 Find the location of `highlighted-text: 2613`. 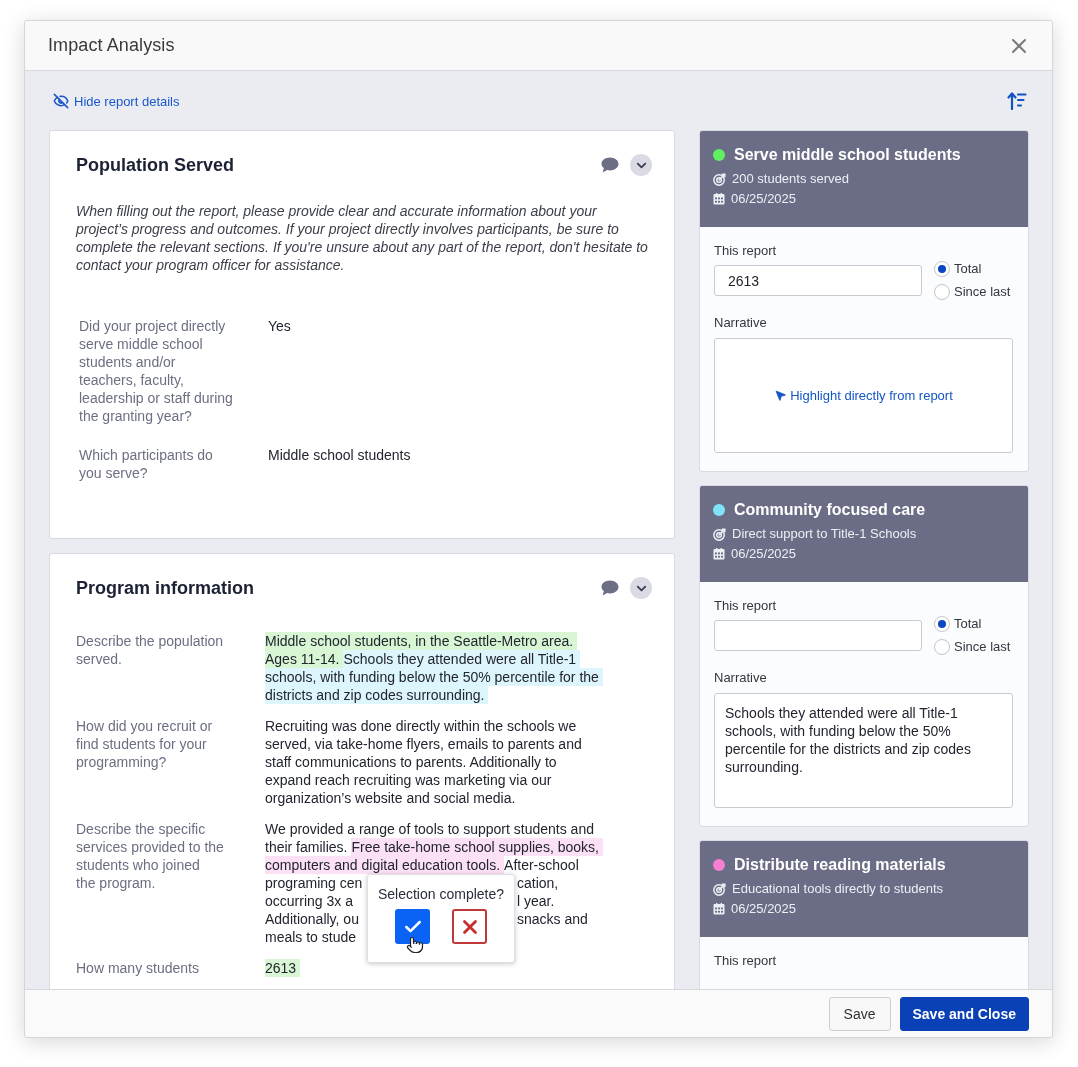

highlighted-text: 2613 is located at coordinates (283, 968).